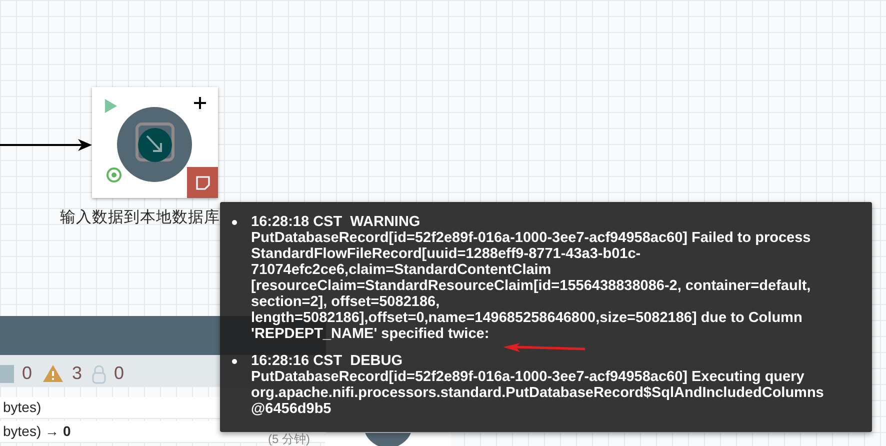 Image resolution: width=886 pixels, height=446 pixels. Describe the element at coordinates (202, 182) in the screenshot. I see `comment-icon` at that location.